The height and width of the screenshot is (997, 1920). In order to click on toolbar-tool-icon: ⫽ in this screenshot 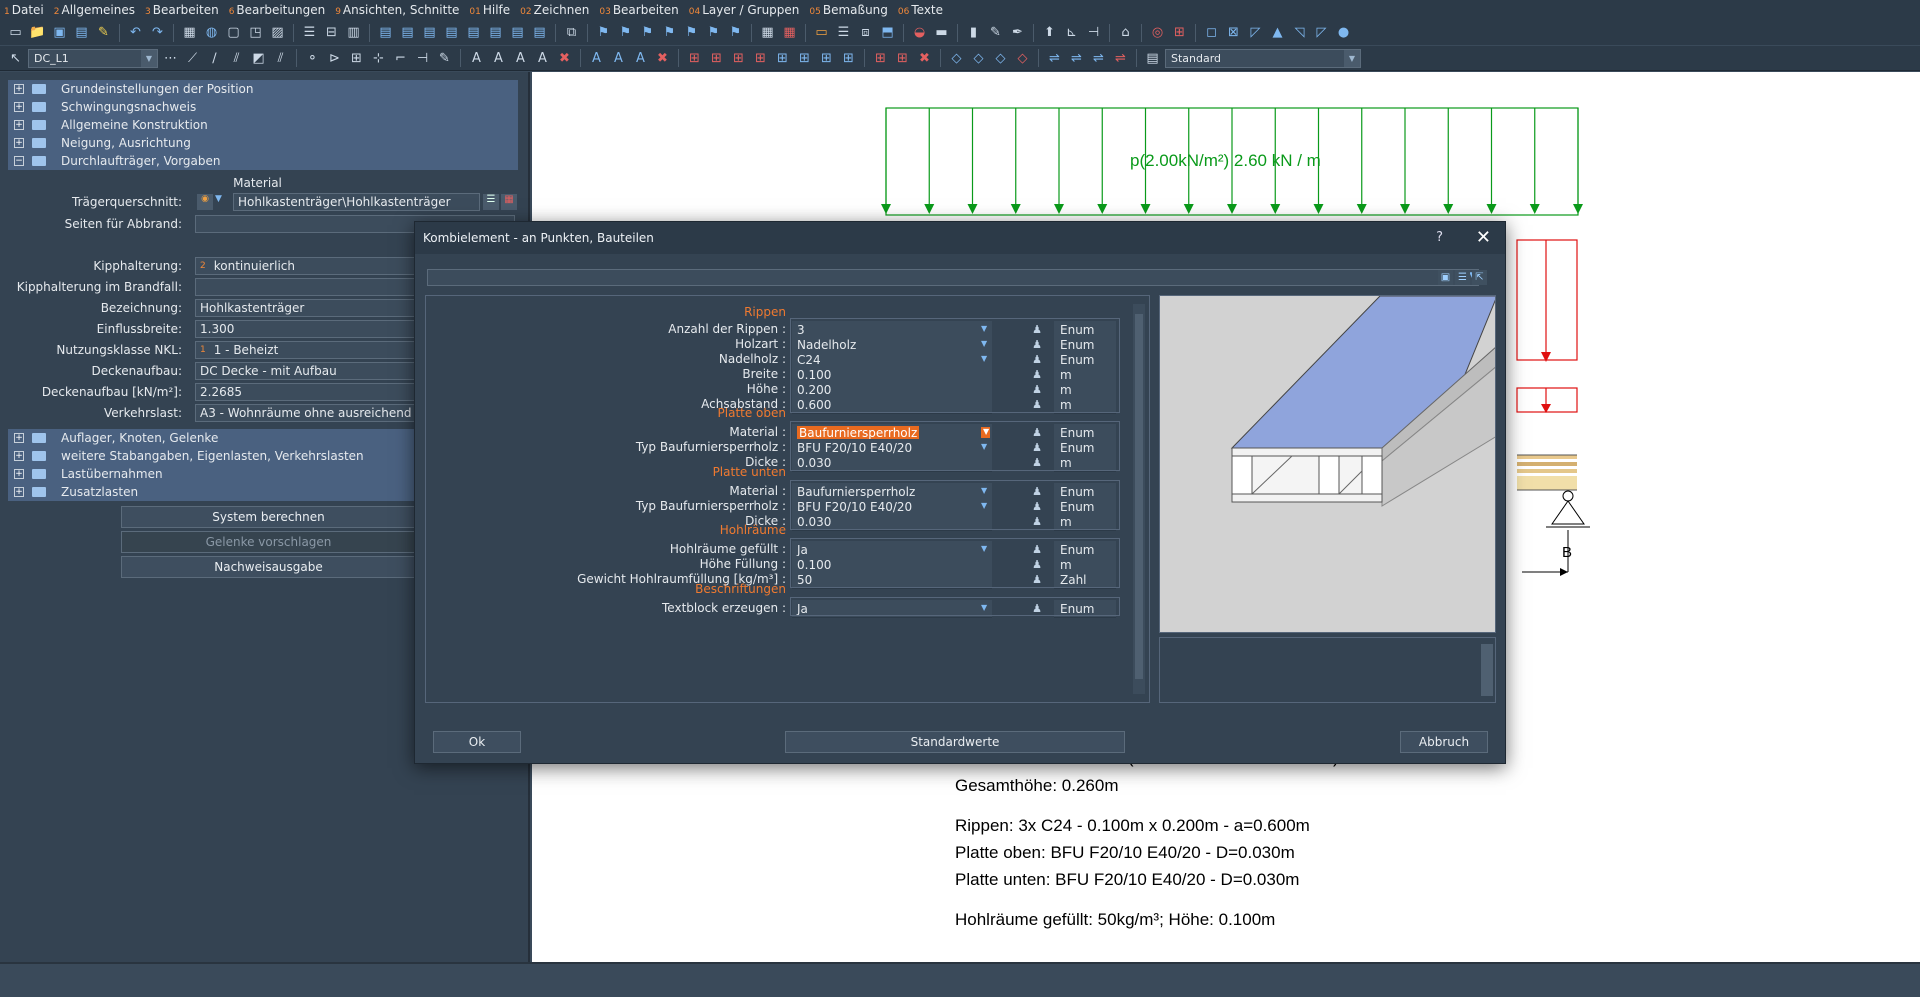, I will do `click(236, 58)`.